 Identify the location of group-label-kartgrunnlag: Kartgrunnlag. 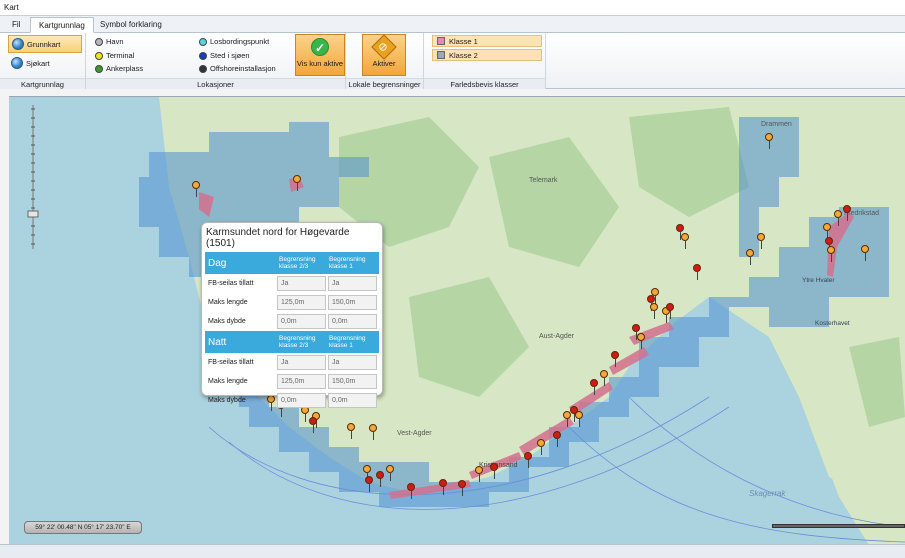
(42, 83).